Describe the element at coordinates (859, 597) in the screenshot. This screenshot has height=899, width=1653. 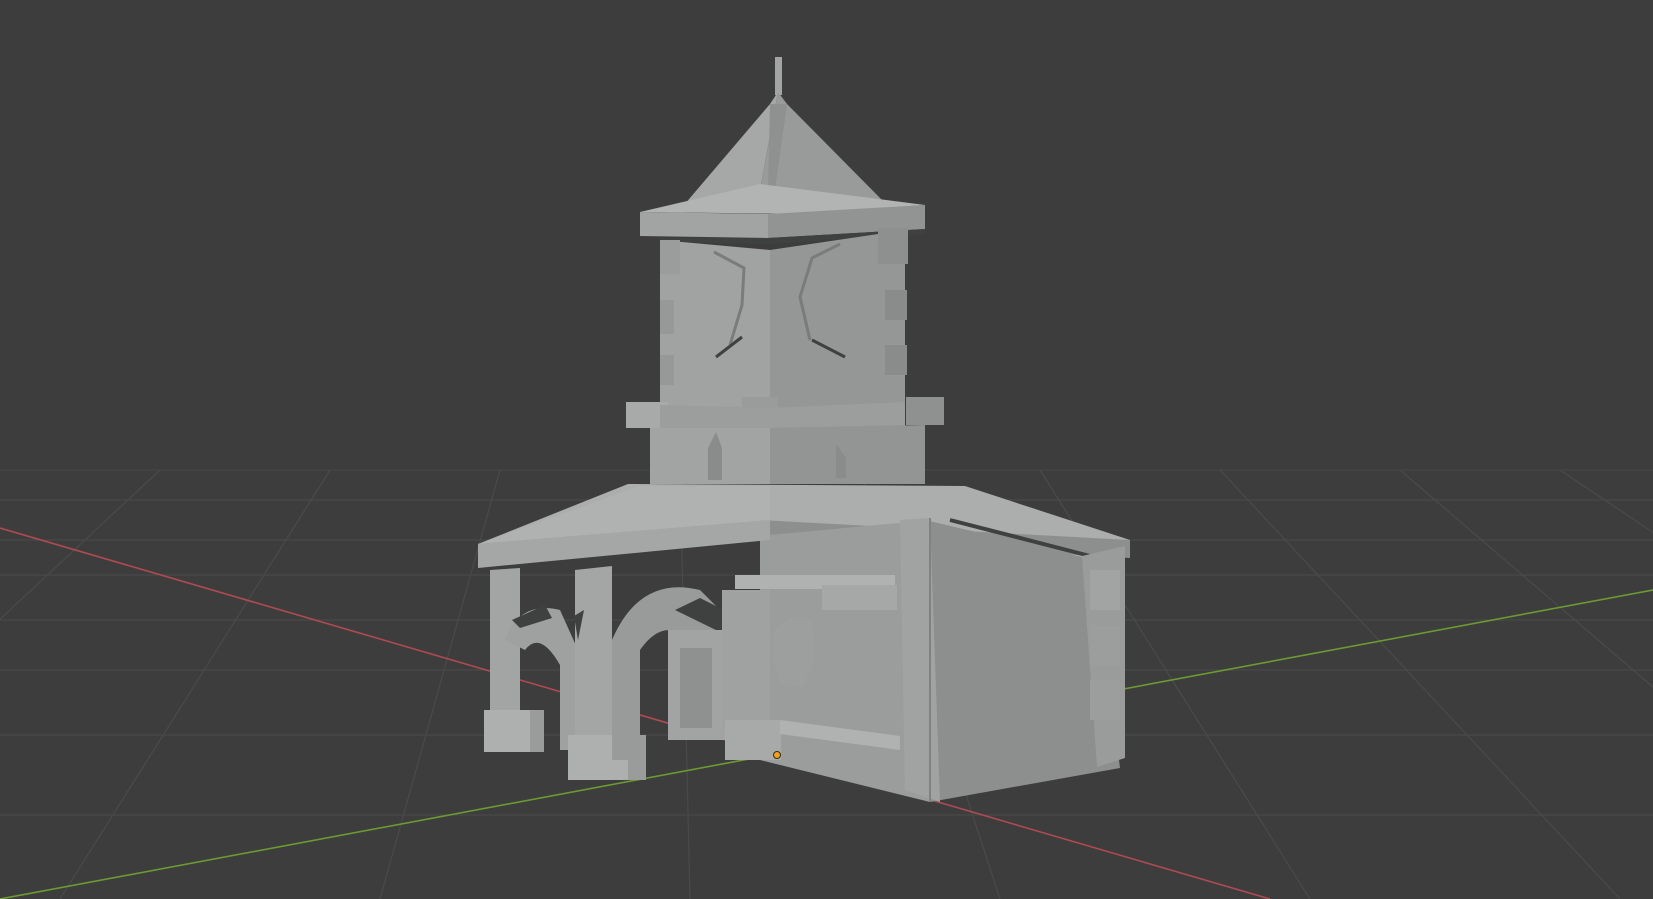
I see `balcony-block` at that location.